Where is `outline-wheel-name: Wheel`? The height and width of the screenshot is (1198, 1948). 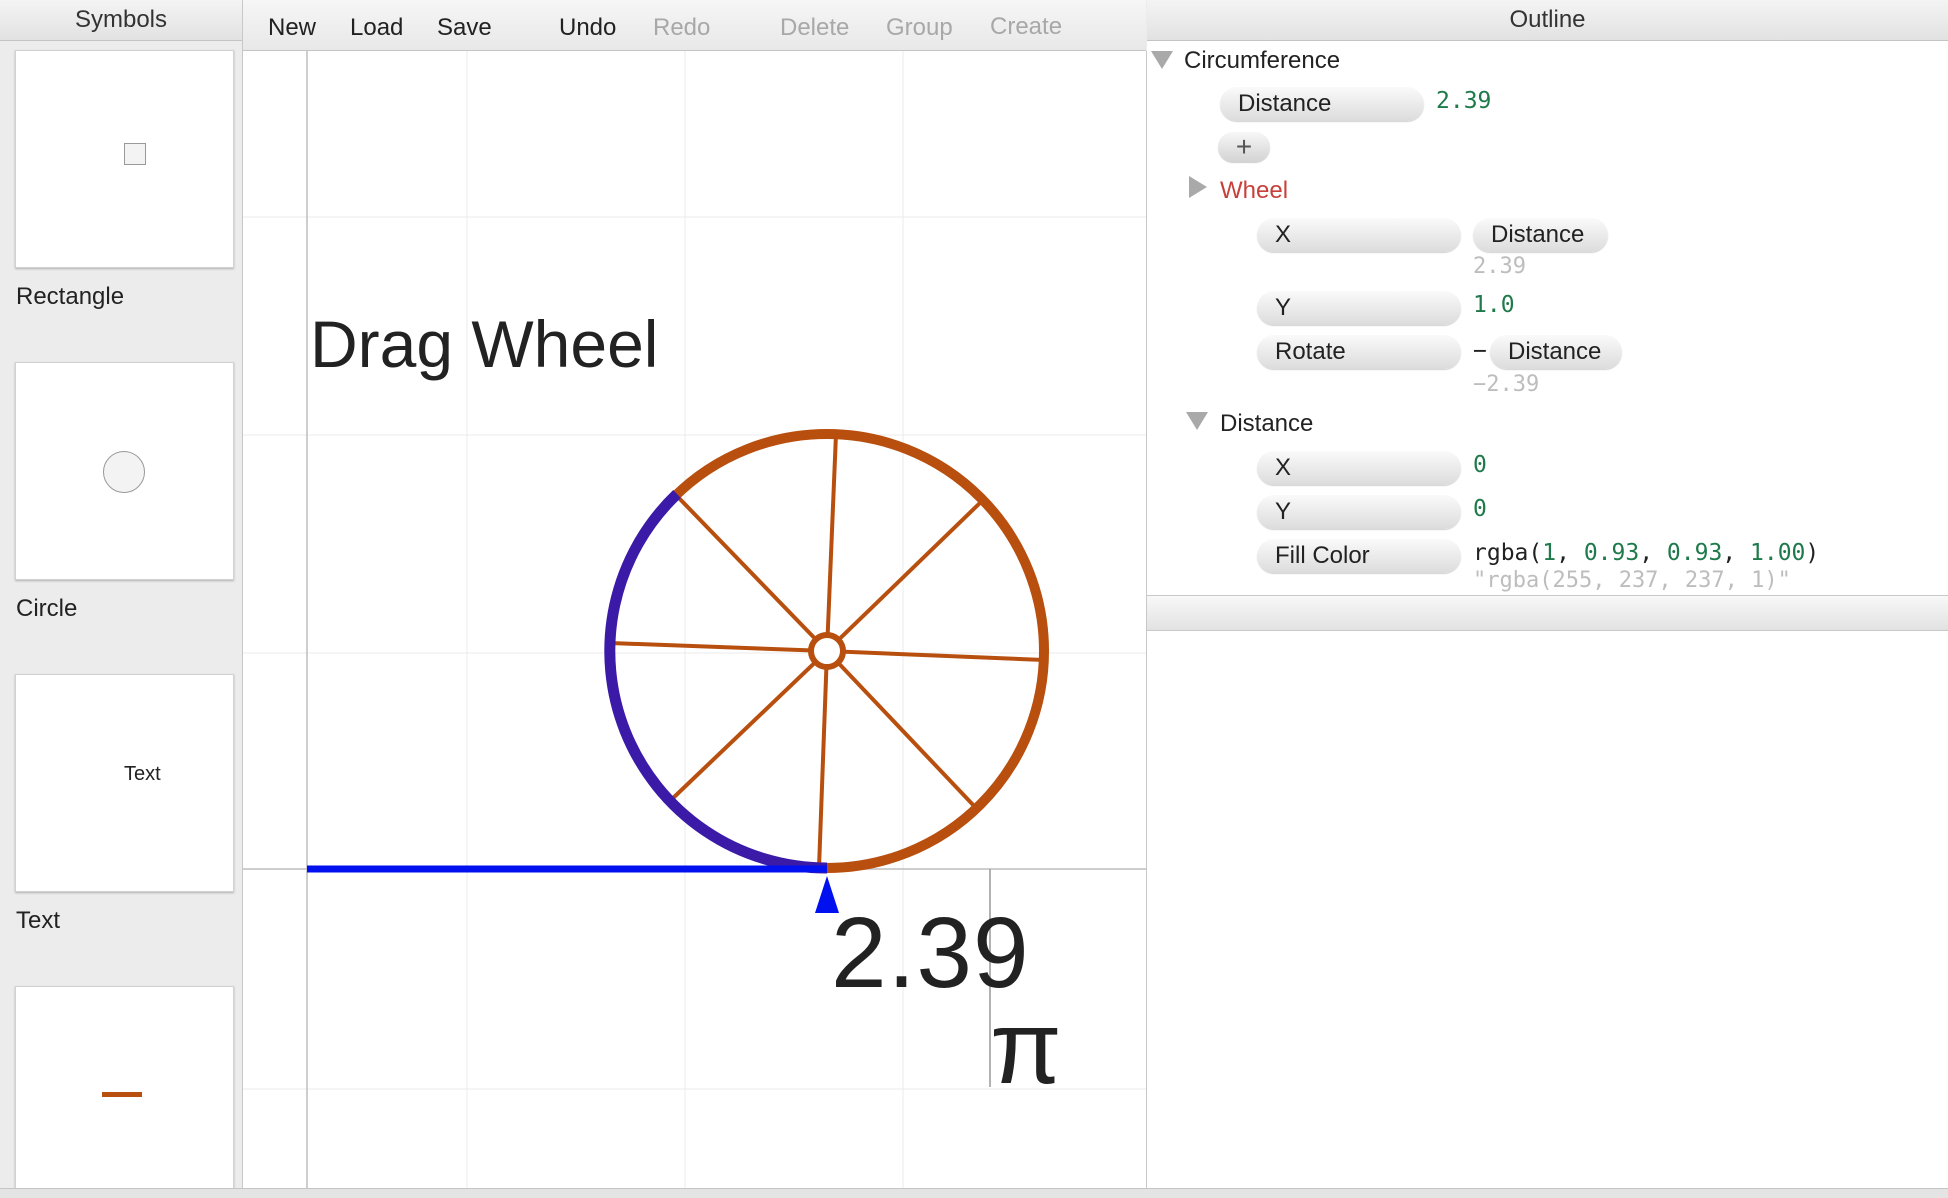 outline-wheel-name: Wheel is located at coordinates (1254, 191).